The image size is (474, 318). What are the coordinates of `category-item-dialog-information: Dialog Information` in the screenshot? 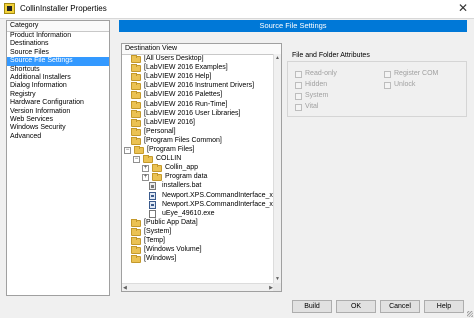 It's located at (58, 86).